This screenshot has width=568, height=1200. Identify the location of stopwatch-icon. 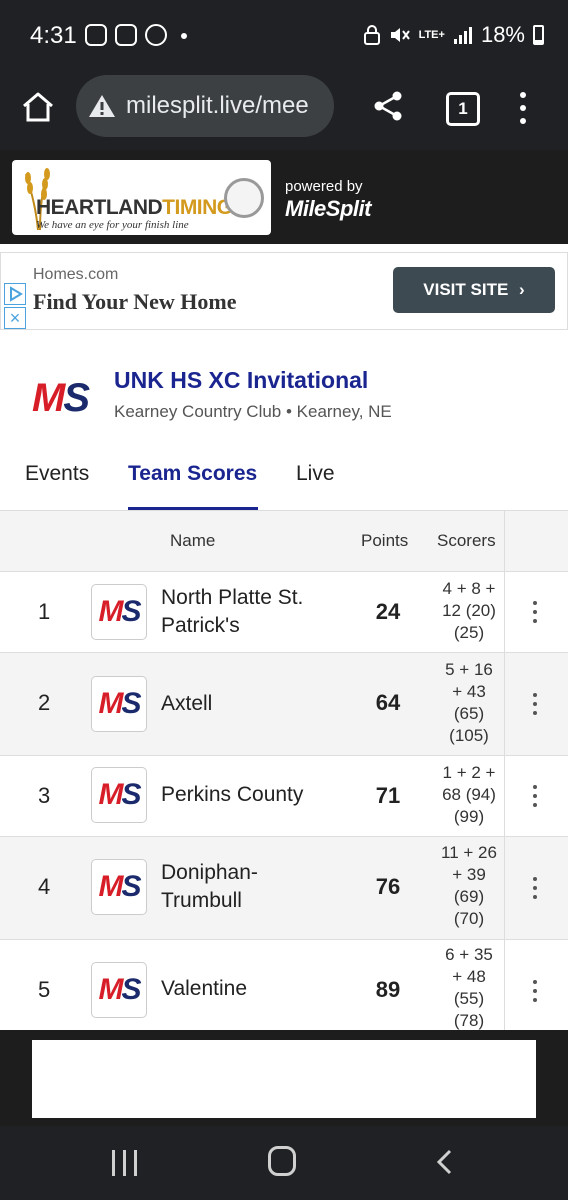
(244, 198).